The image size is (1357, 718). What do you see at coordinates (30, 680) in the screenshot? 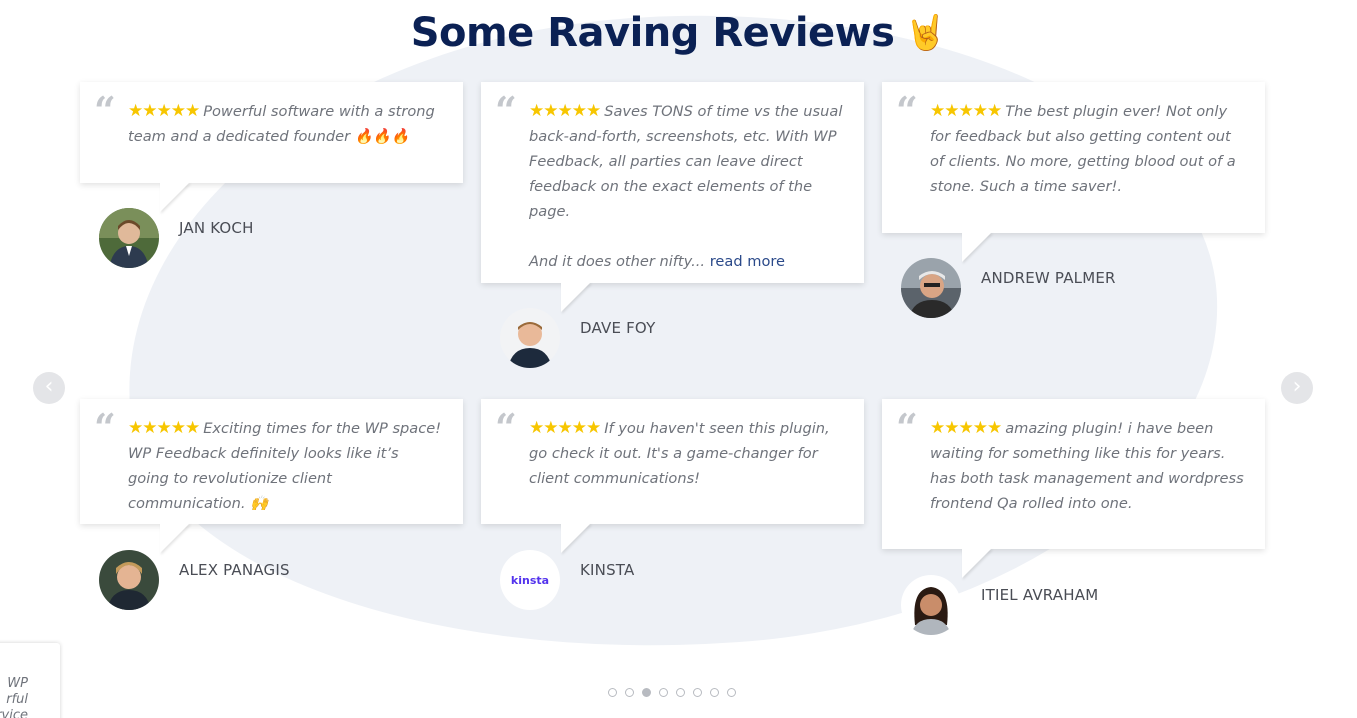
I see `partial-popup-card: WP rful ervice` at bounding box center [30, 680].